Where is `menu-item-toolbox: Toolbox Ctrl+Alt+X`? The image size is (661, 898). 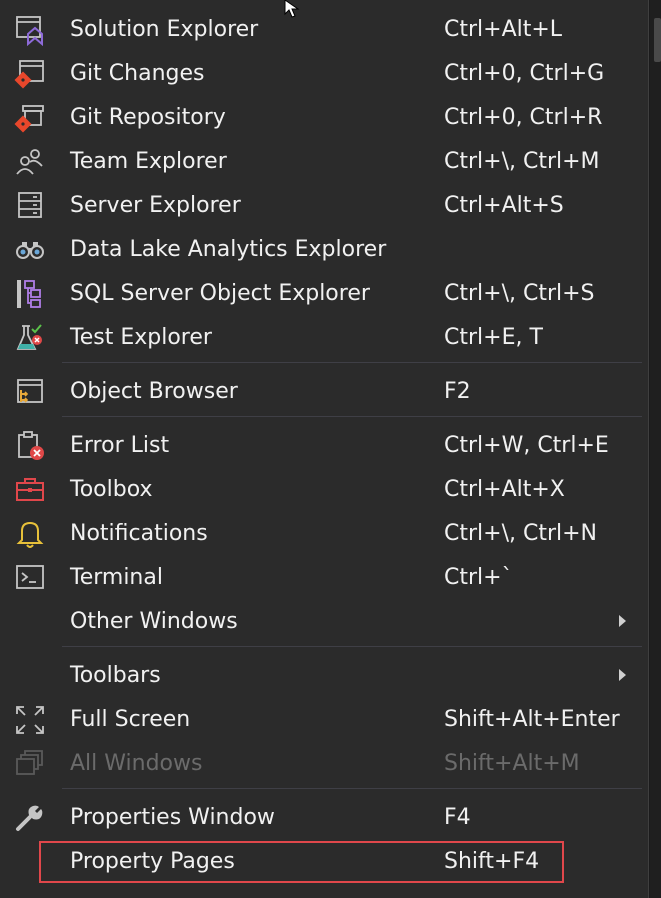
menu-item-toolbox: Toolbox Ctrl+Alt+X is located at coordinates (324, 490).